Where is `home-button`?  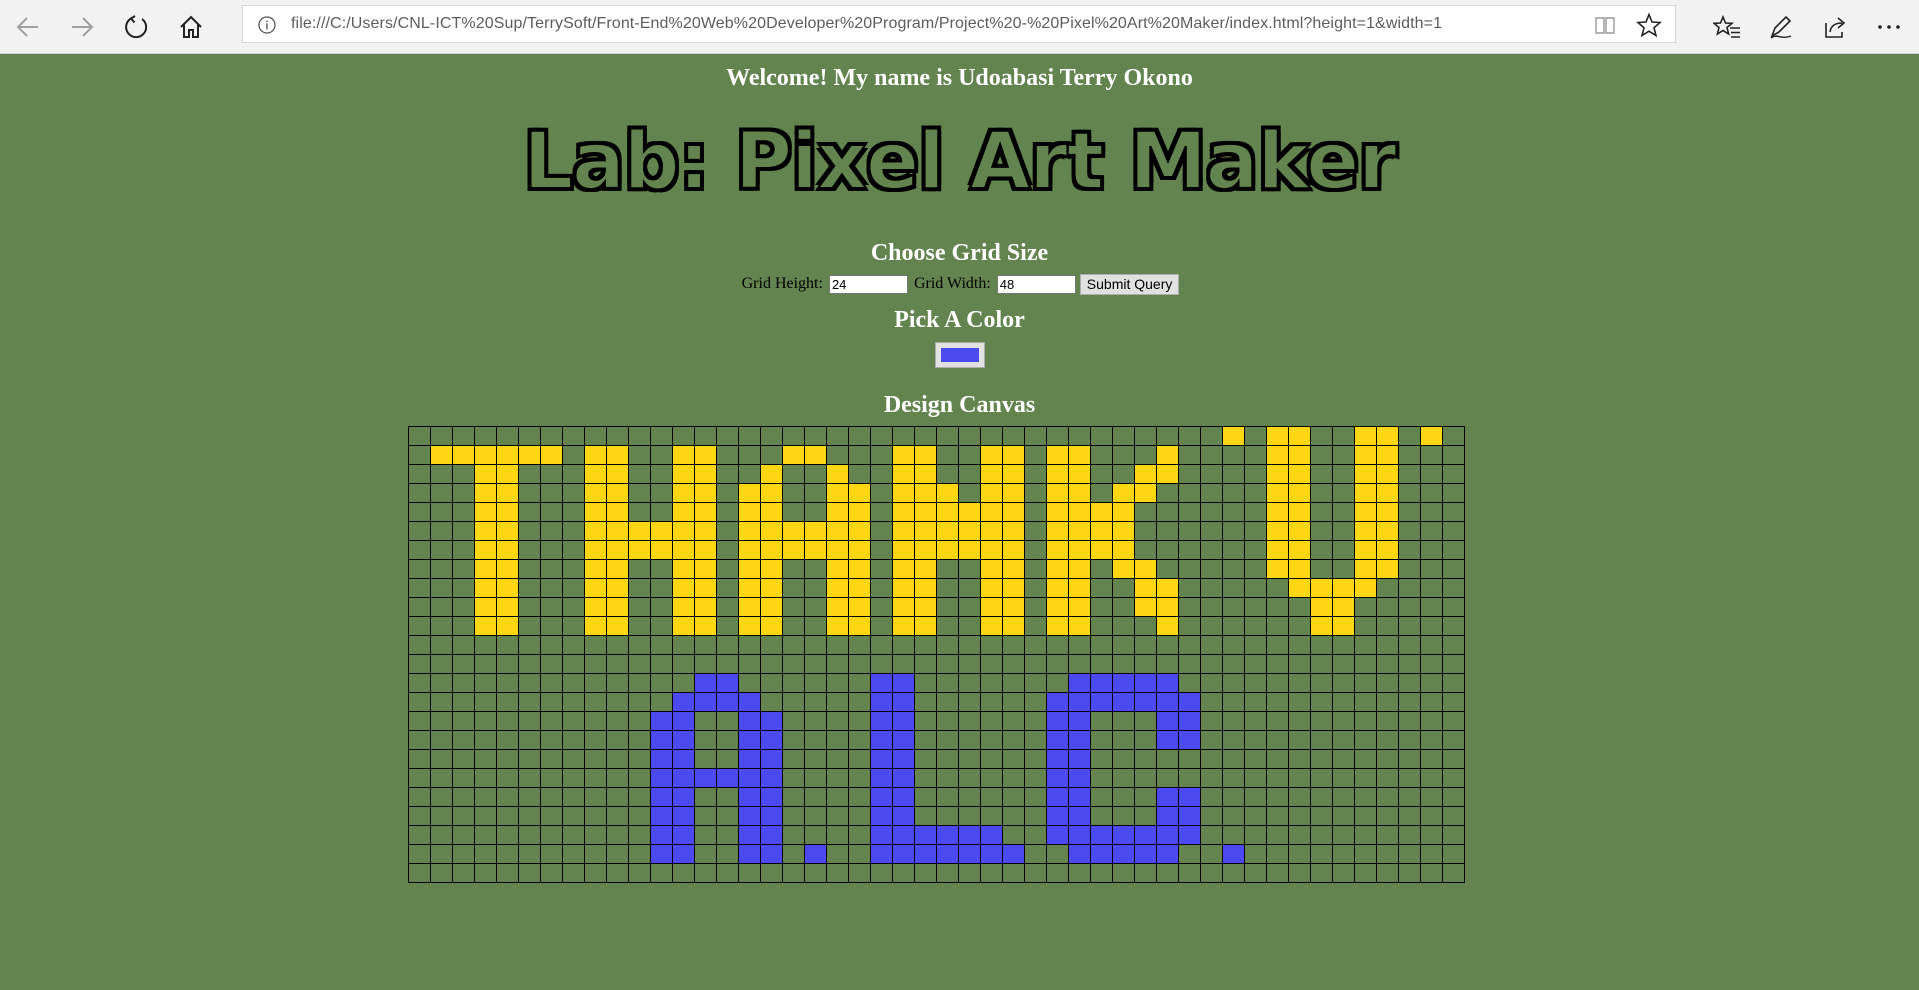 home-button is located at coordinates (191, 27).